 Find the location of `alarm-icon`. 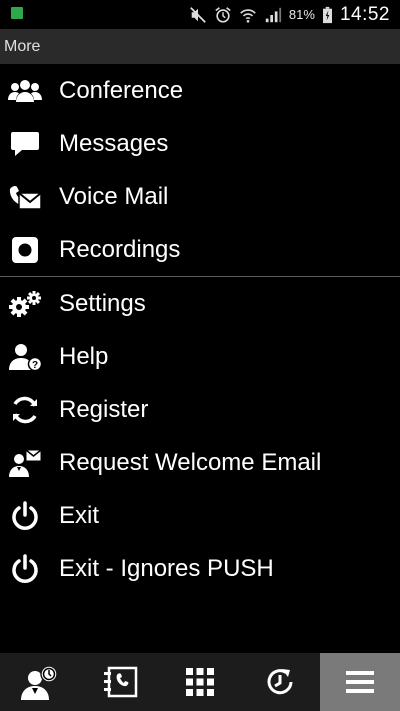

alarm-icon is located at coordinates (223, 14).